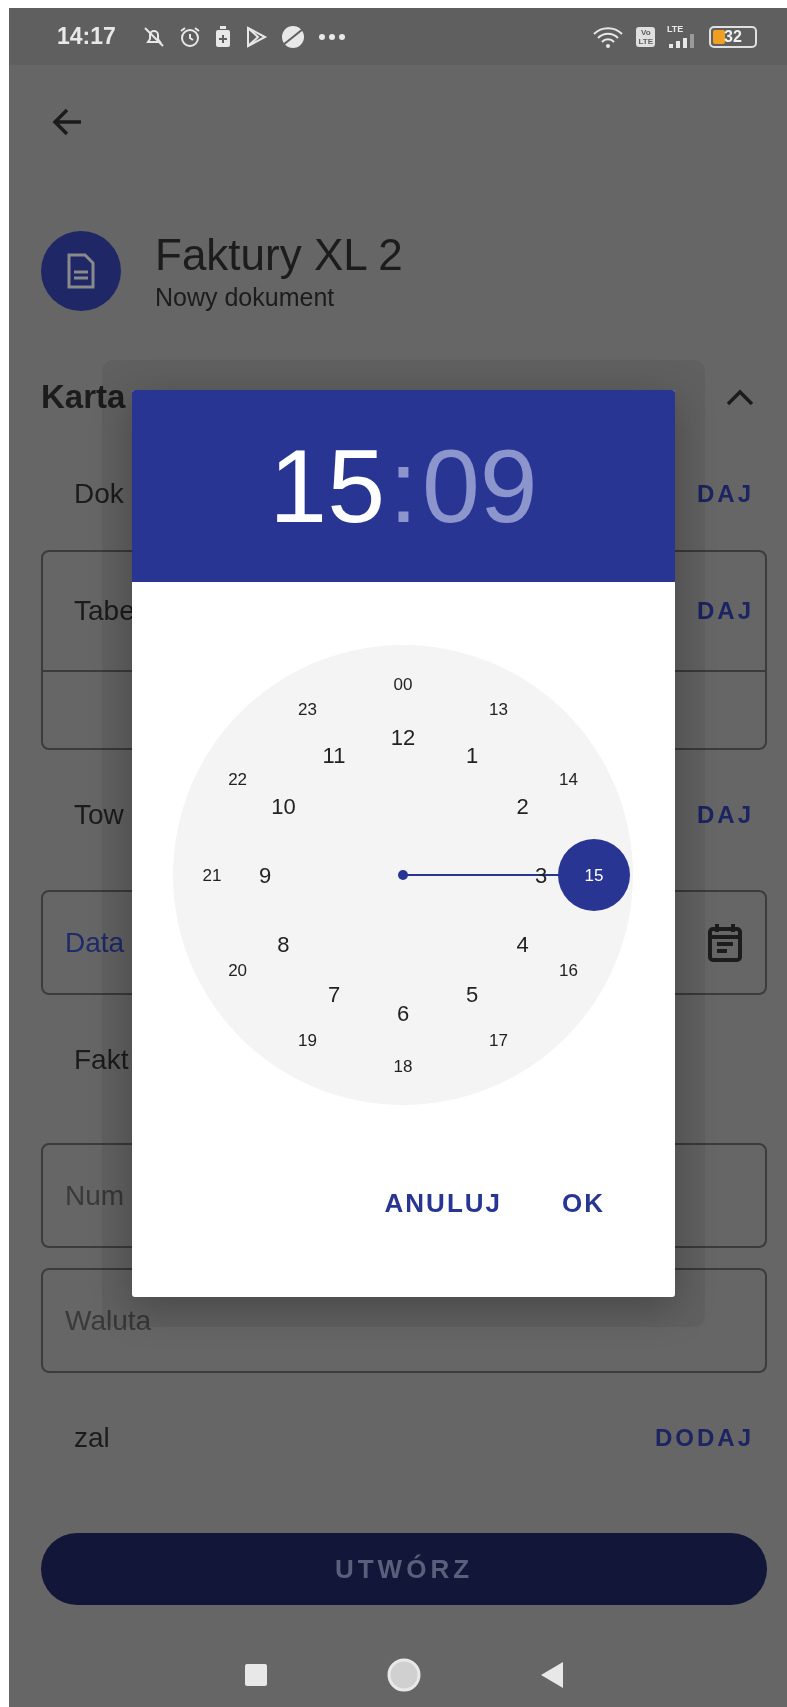  What do you see at coordinates (403, 1066) in the screenshot?
I see `clock-number: 18` at bounding box center [403, 1066].